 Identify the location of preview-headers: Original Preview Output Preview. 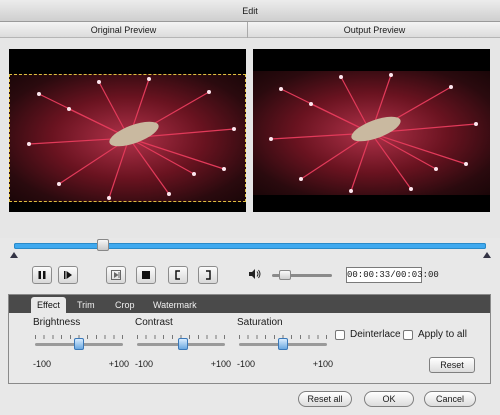
(250, 30).